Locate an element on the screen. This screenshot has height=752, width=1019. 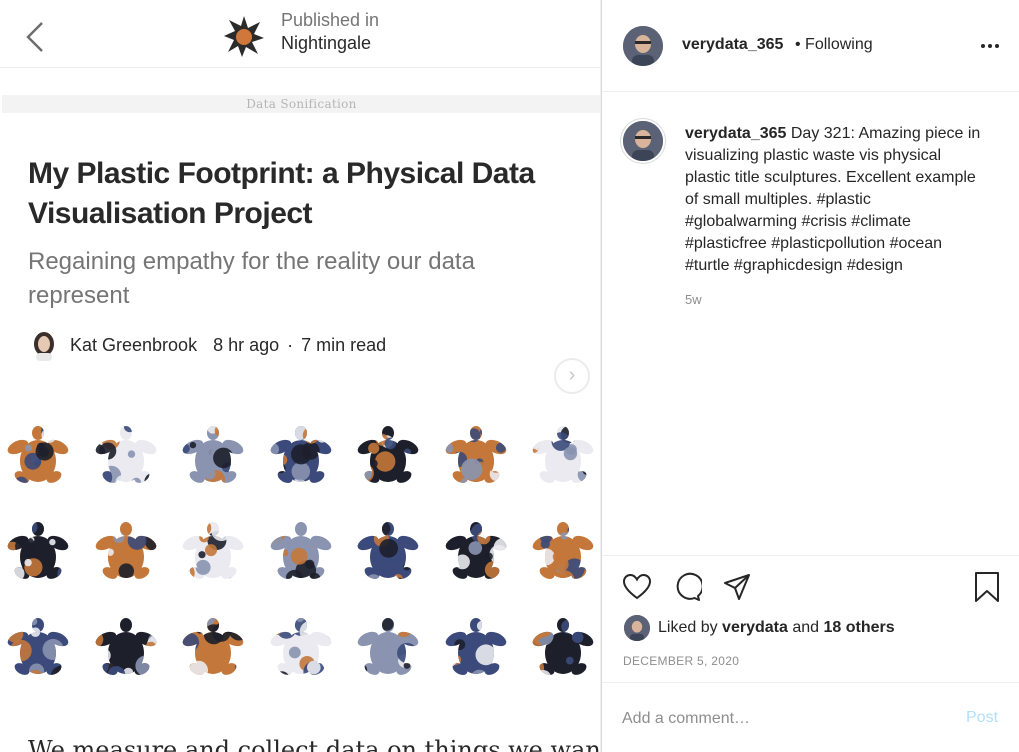
author-row: Kat Greenbrook 8 hr ago · 7 min read is located at coordinates (208, 345).